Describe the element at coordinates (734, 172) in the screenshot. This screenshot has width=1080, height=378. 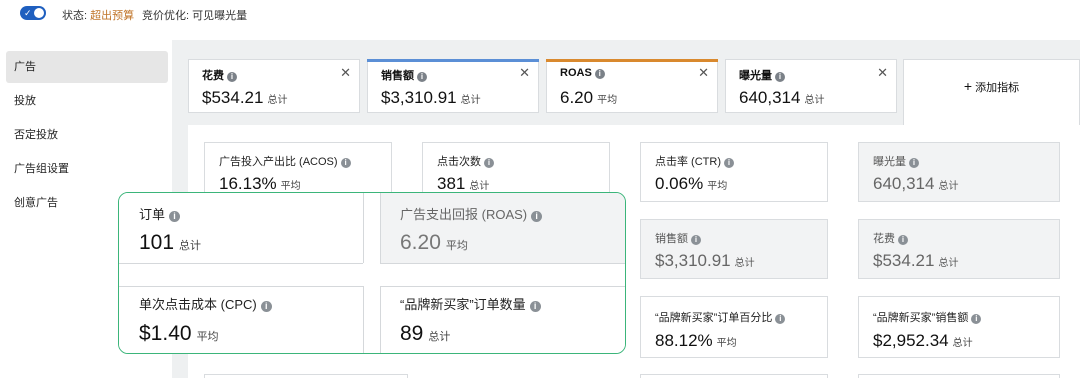
I see `metric-card-ctr: 点击率 (CTR) i 0.06% 平均` at that location.